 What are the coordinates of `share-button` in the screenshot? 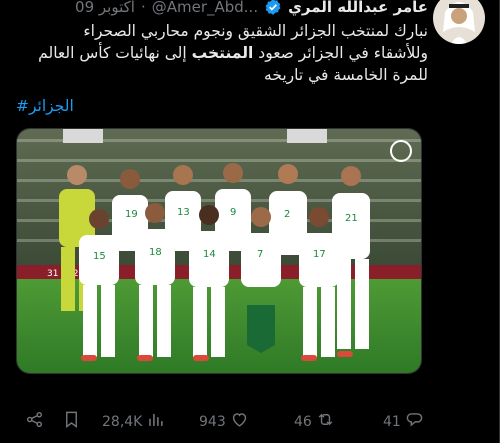 It's located at (34, 421).